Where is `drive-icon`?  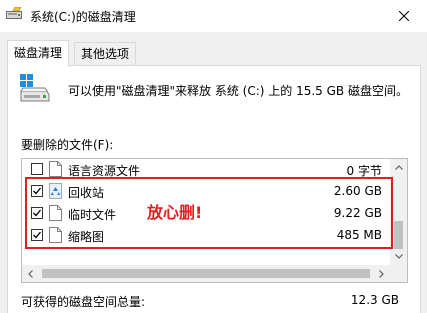 drive-icon is located at coordinates (35, 88).